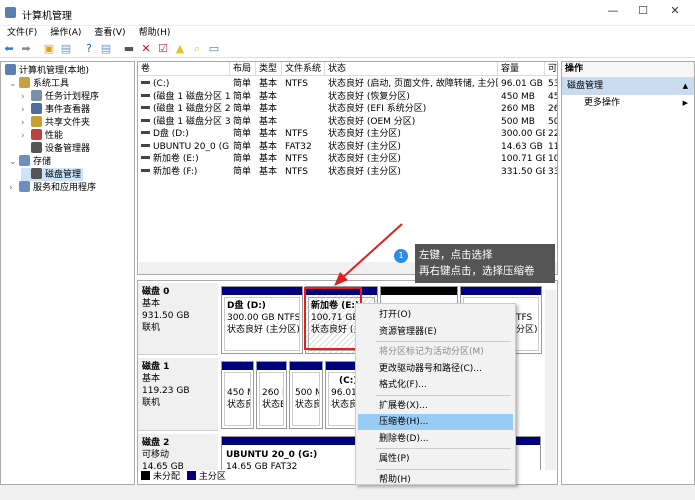 This screenshot has height=500, width=695. Describe the element at coordinates (435, 352) in the screenshot. I see `context-menu-item: 将分区标记为活动分区(M)` at that location.